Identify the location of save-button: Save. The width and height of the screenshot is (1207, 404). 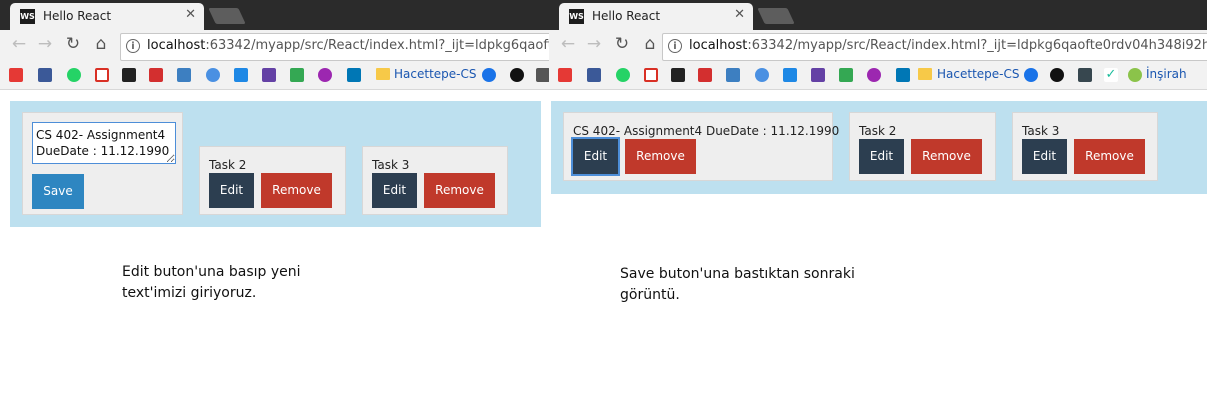
(58, 191).